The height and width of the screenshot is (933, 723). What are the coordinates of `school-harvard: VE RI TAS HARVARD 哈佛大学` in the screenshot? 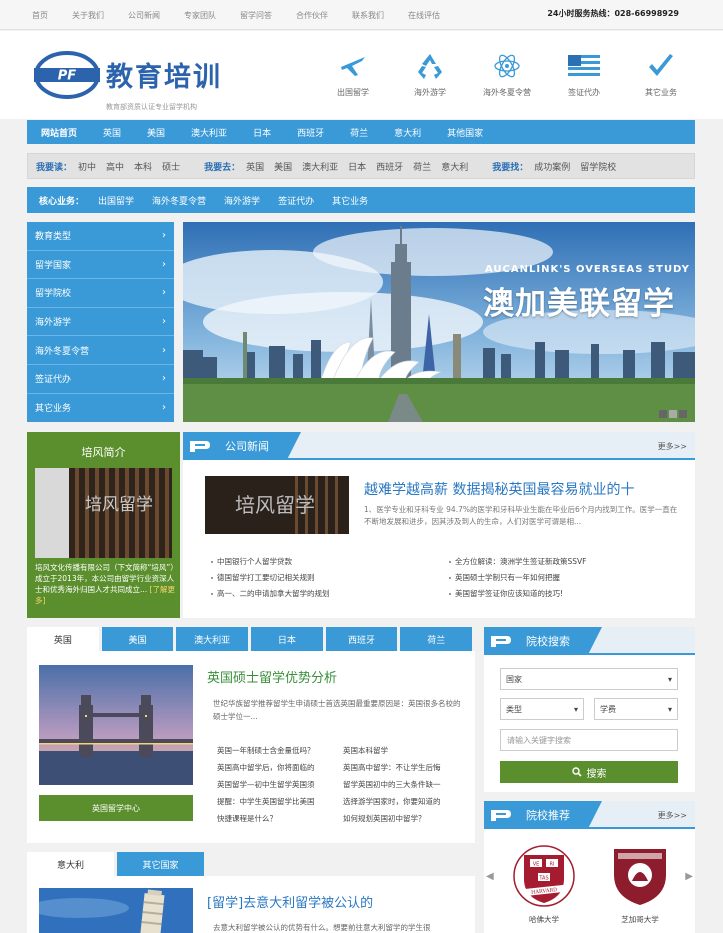 It's located at (544, 885).